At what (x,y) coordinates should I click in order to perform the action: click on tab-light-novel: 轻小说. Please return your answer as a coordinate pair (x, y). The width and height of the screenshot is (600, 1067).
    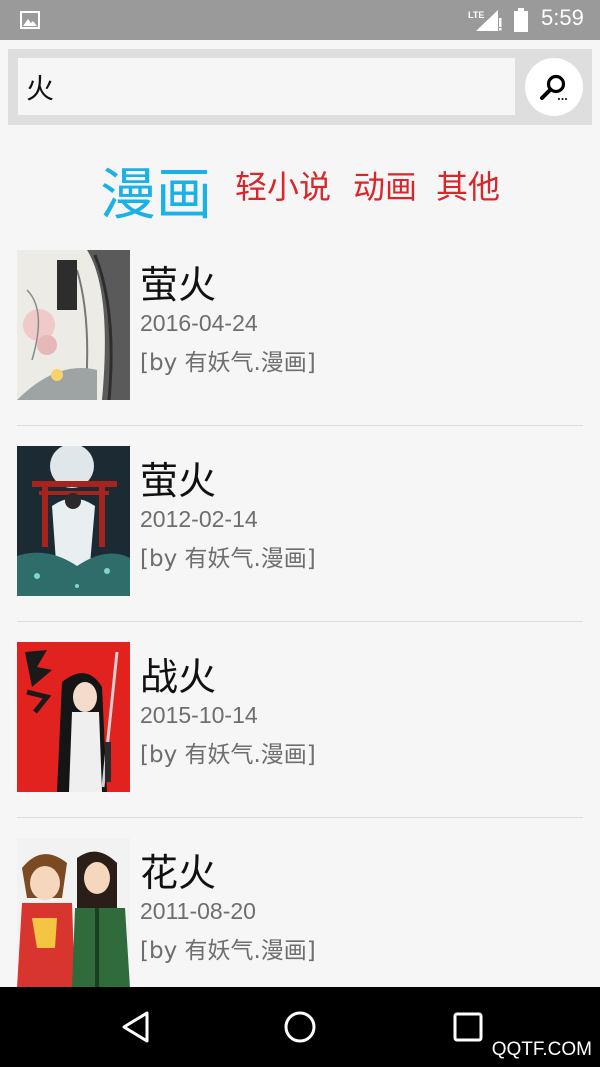
    Looking at the image, I should click on (283, 185).